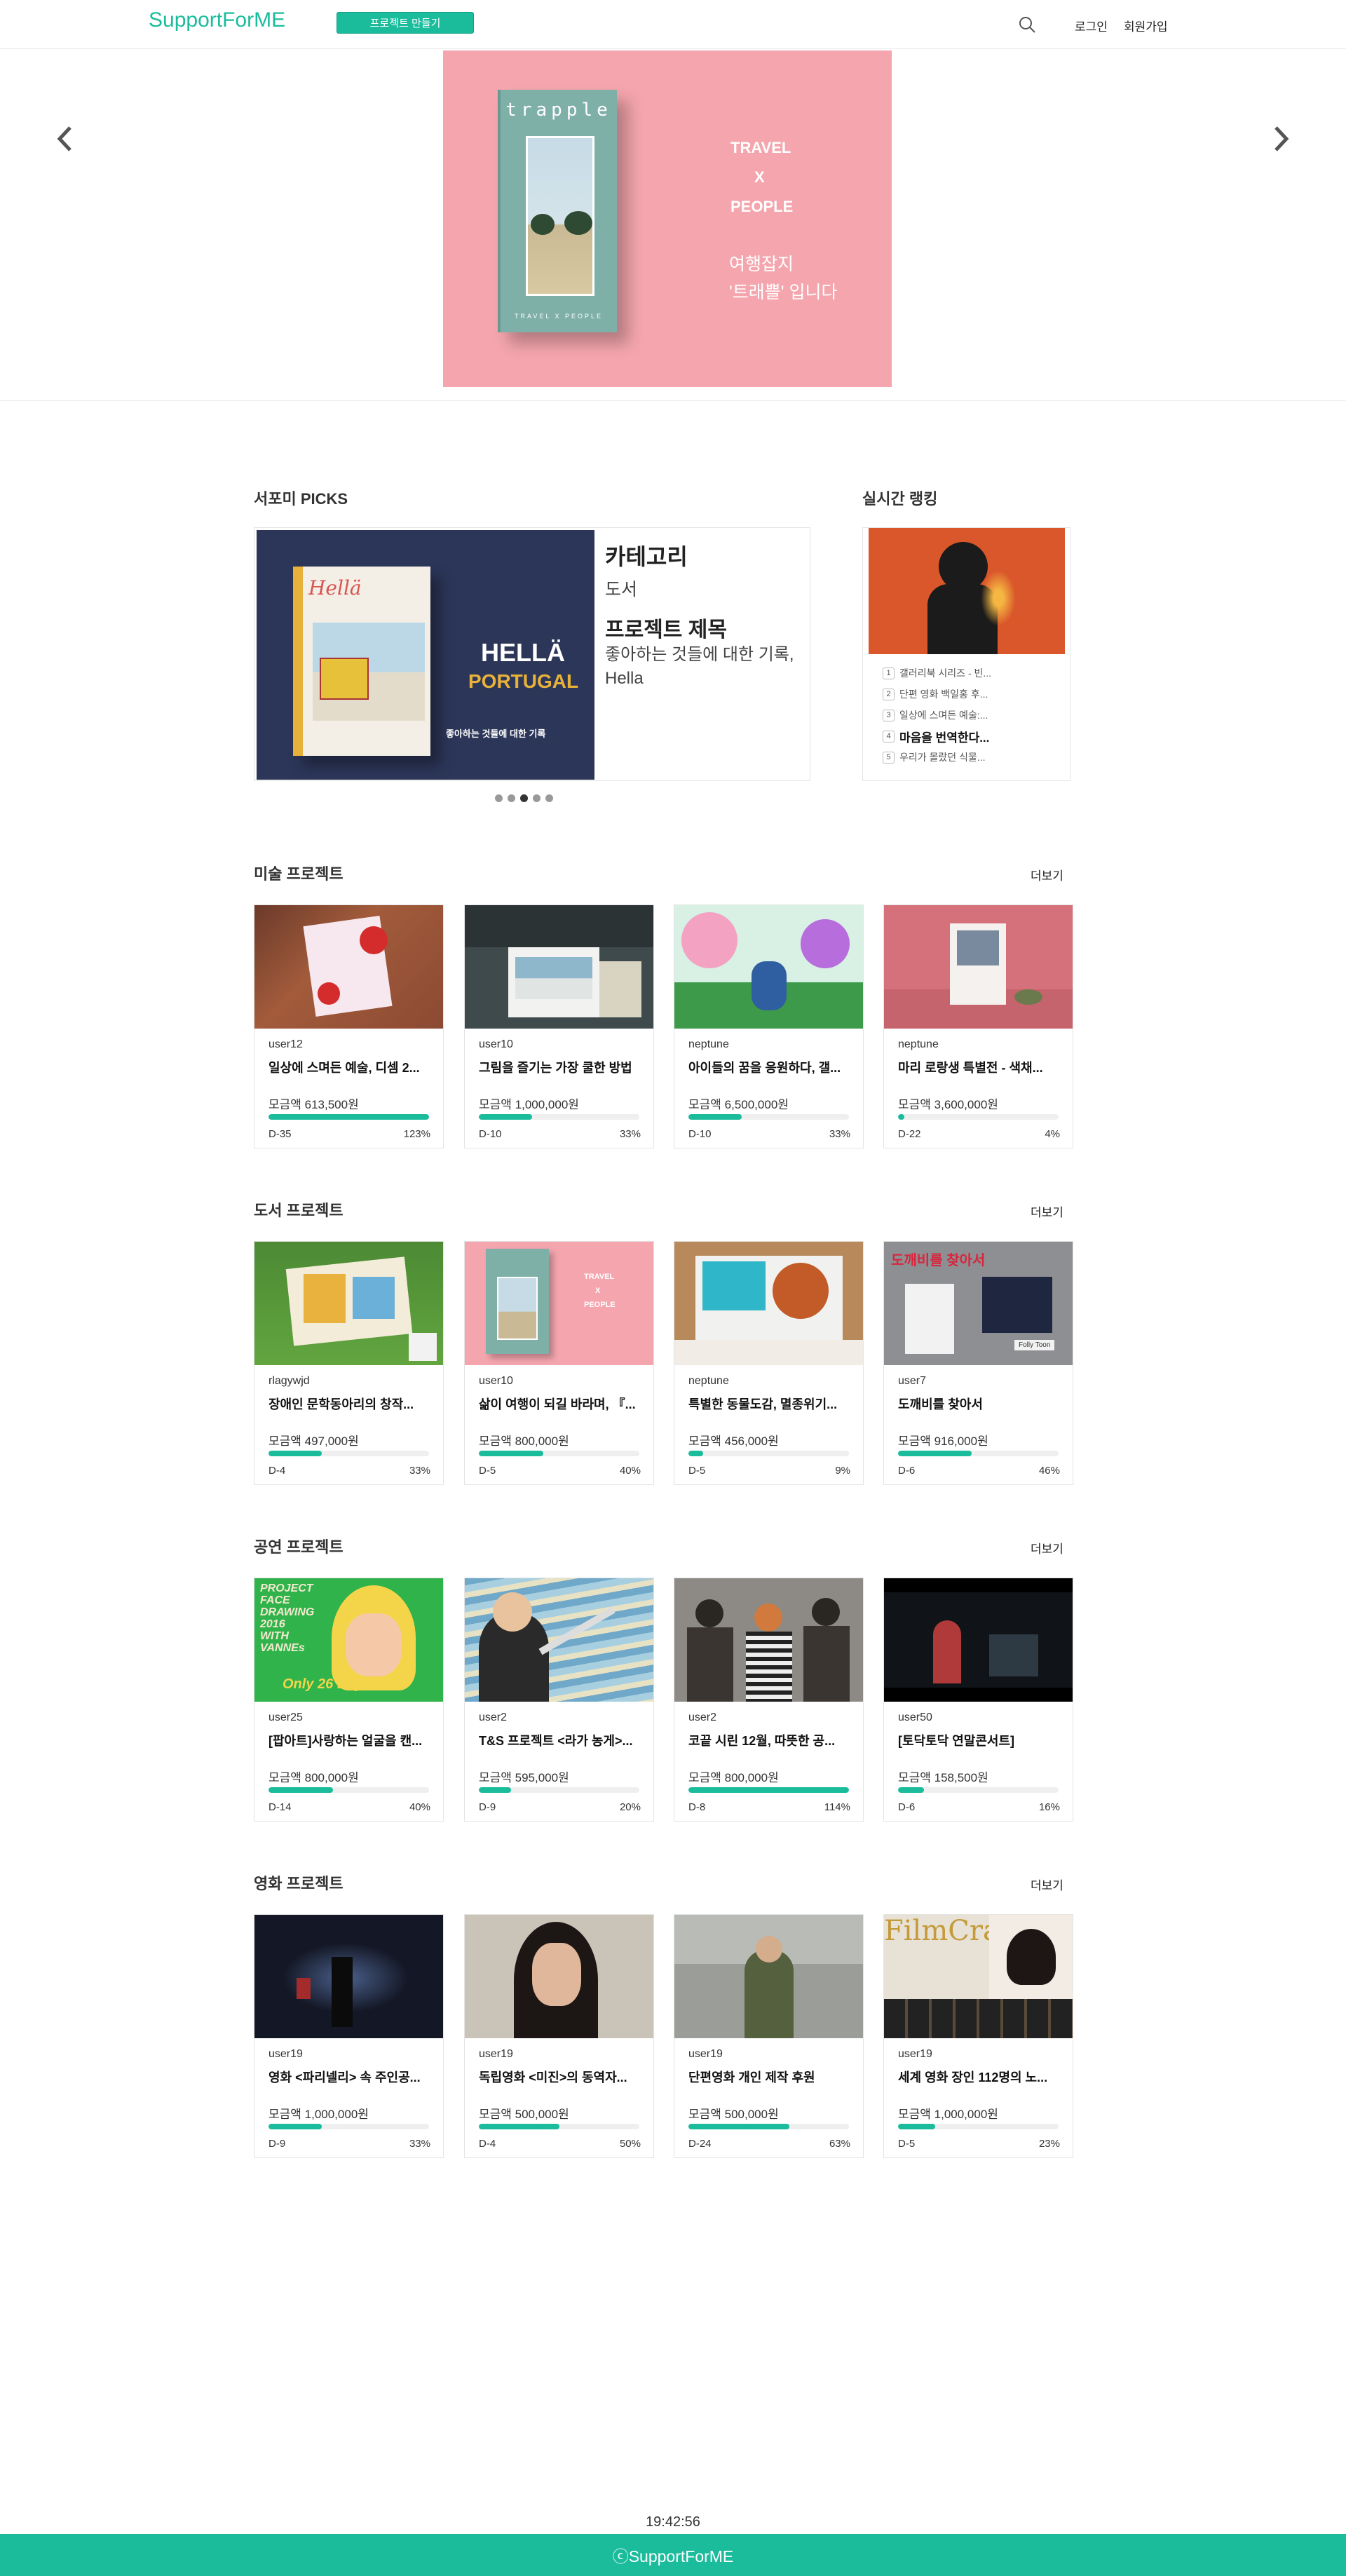 The height and width of the screenshot is (2576, 1346). Describe the element at coordinates (560, 216) in the screenshot. I see `book-photo` at that location.